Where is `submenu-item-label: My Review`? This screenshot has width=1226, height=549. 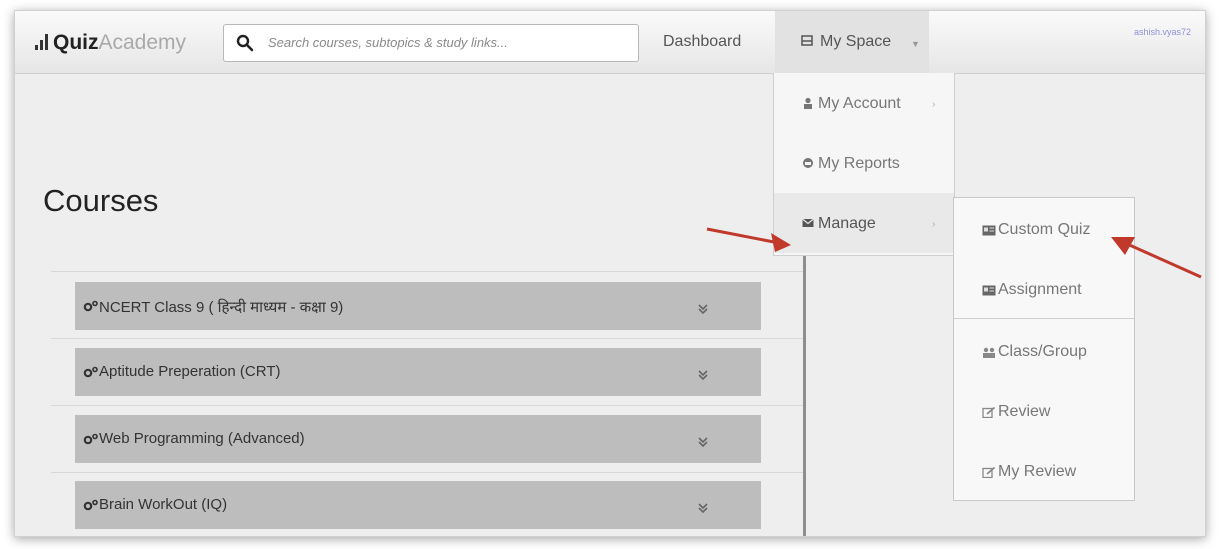
submenu-item-label: My Review is located at coordinates (1037, 471).